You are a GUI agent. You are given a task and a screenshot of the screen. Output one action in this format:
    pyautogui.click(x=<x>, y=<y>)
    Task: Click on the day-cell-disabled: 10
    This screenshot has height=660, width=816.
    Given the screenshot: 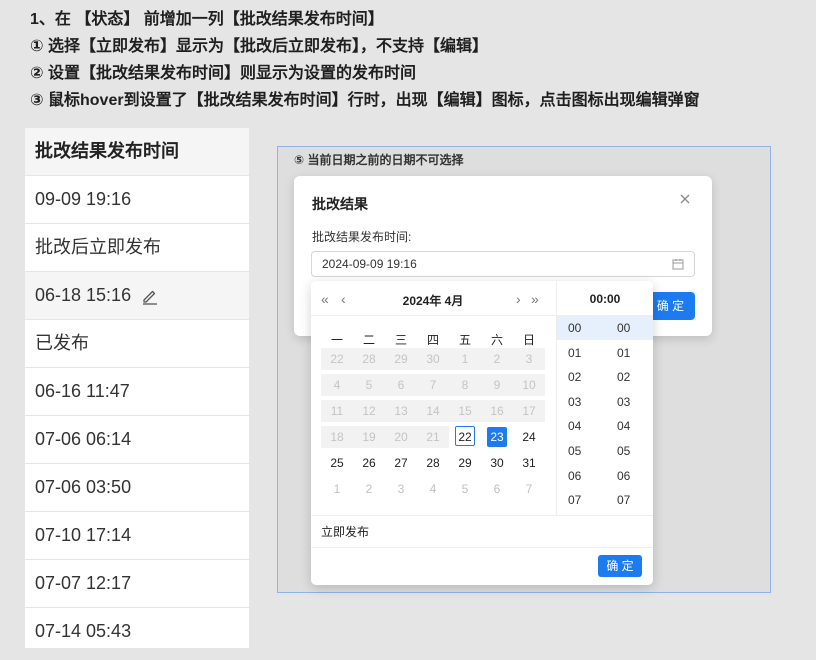 What is the action you would take?
    pyautogui.click(x=529, y=385)
    